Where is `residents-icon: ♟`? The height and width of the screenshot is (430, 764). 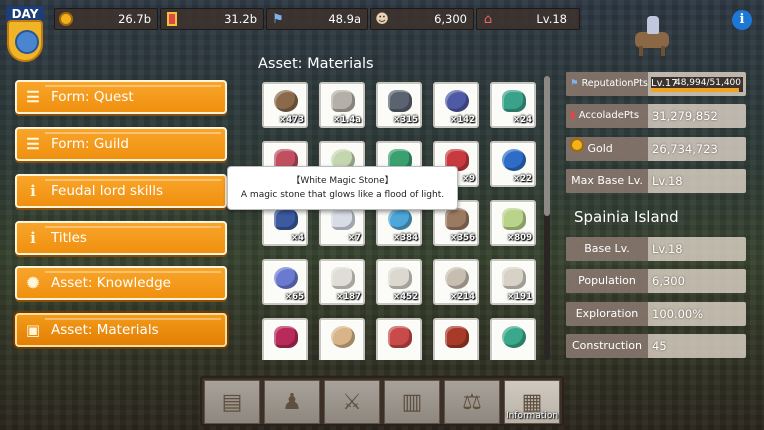 residents-icon: ♟ is located at coordinates (292, 402).